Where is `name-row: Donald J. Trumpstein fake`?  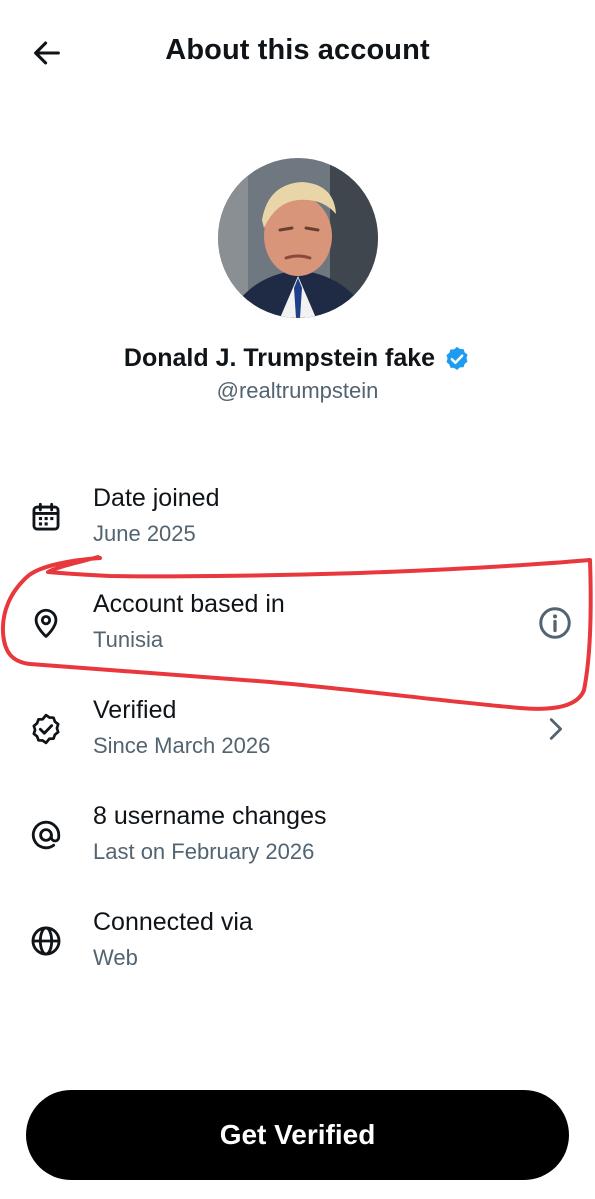 name-row: Donald J. Trumpstein fake is located at coordinates (297, 358).